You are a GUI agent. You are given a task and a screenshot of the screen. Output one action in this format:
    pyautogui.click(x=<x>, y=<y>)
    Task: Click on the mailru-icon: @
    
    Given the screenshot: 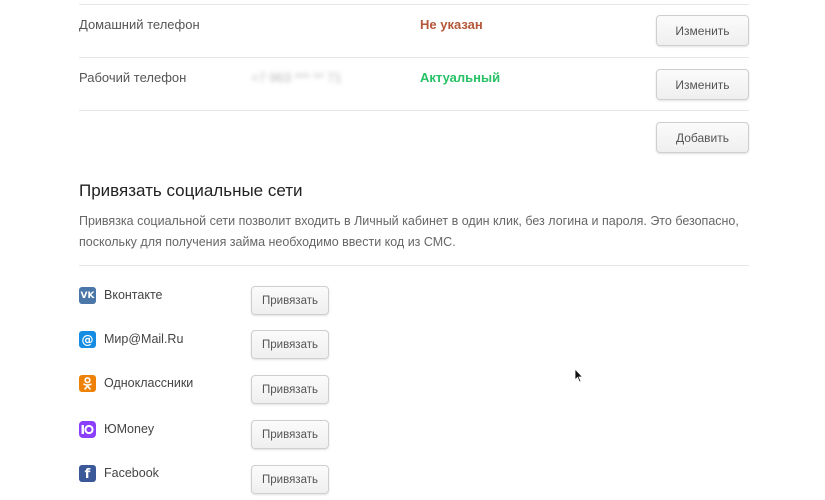 What is the action you would take?
    pyautogui.click(x=87, y=339)
    